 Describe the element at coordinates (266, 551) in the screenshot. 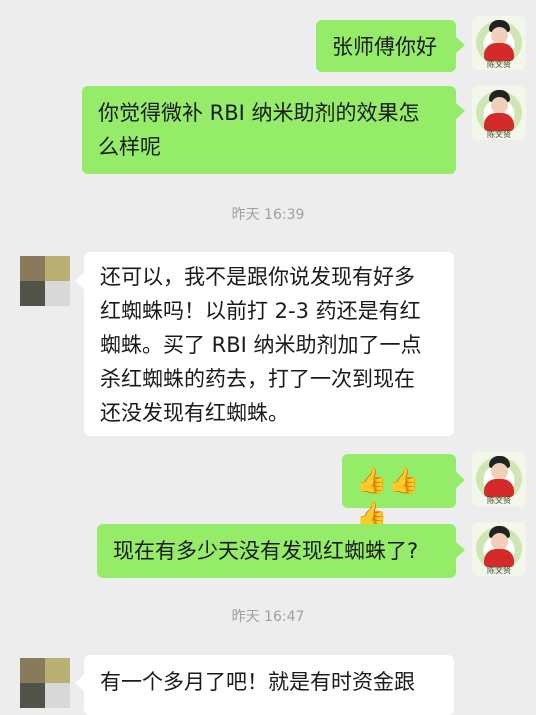

I see `message-text: 现在有多少天没有发现红蜘蛛了?` at that location.